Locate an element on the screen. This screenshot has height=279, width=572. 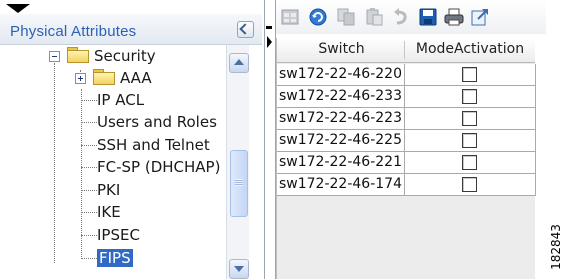
switch-name: sw172-22-46-223 is located at coordinates (340, 118).